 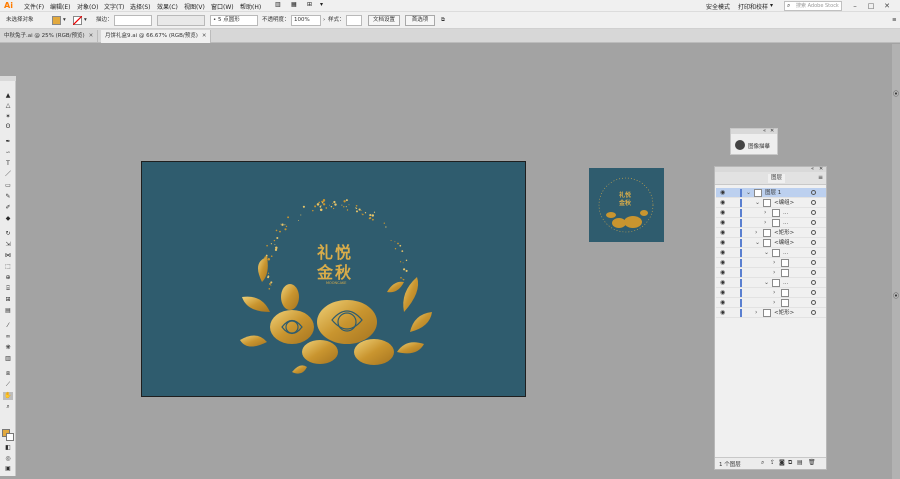 What do you see at coordinates (8, 374) in the screenshot?
I see `artboard-tool-icon: ⧈` at bounding box center [8, 374].